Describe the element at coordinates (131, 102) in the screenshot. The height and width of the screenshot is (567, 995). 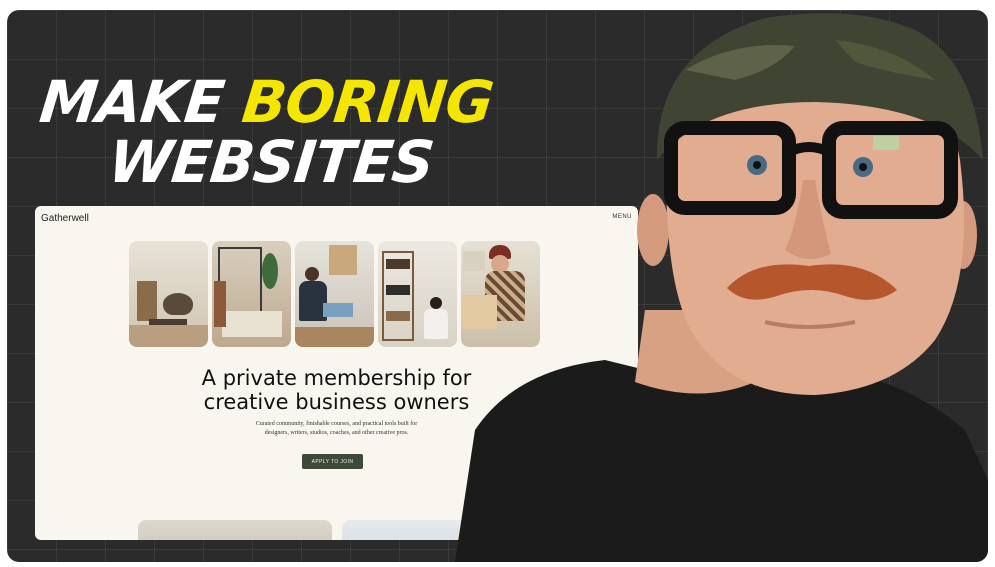
I see `headline-word-make: MAKE` at that location.